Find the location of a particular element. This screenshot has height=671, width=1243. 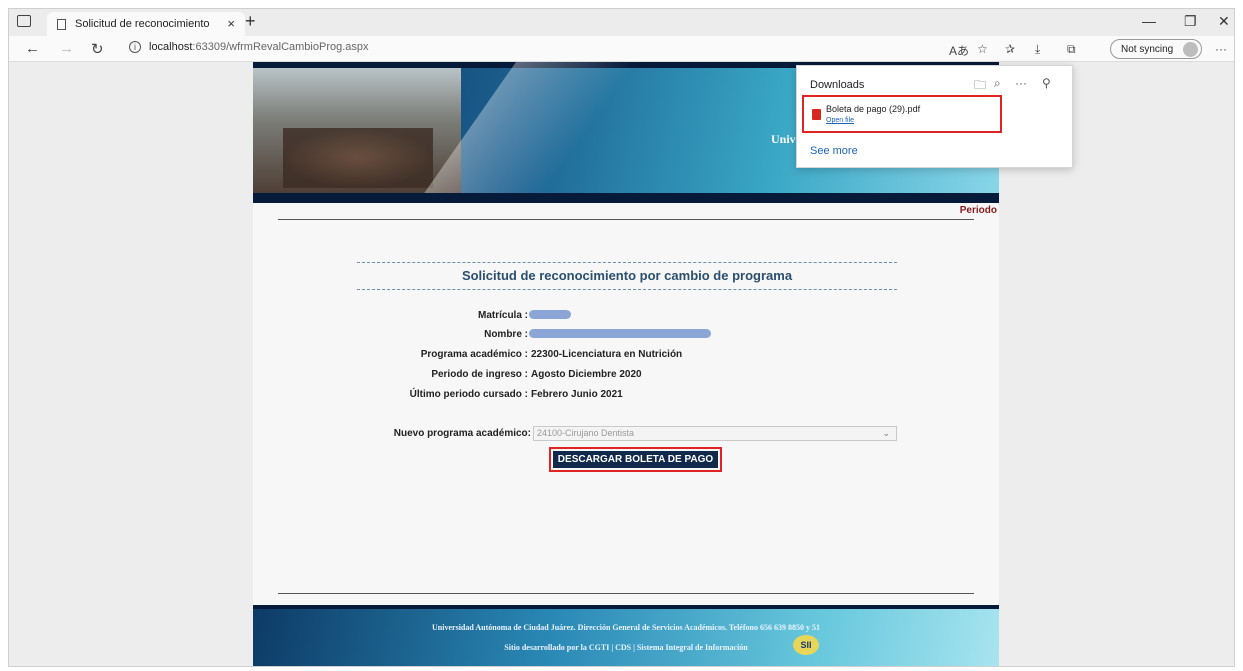

profile-button: Not syncing is located at coordinates (1156, 49).